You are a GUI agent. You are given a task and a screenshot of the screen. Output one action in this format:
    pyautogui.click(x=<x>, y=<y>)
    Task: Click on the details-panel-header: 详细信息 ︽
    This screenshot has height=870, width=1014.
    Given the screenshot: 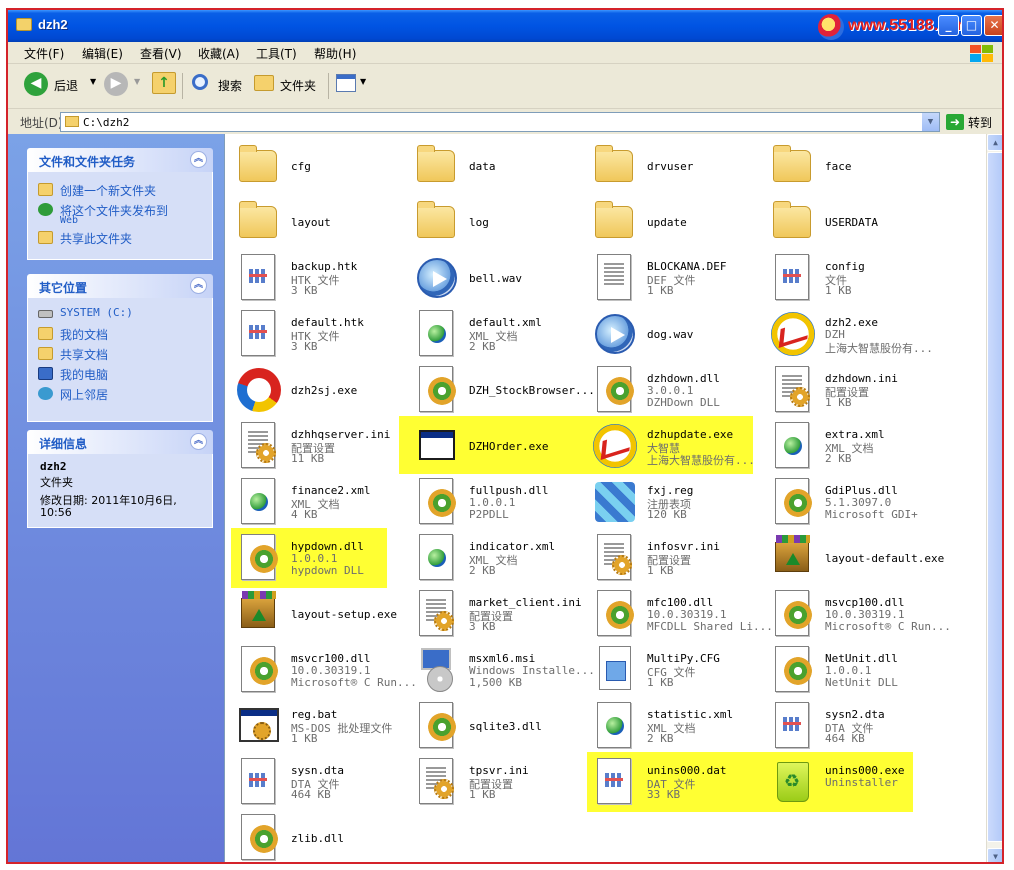 What is the action you would take?
    pyautogui.click(x=120, y=442)
    